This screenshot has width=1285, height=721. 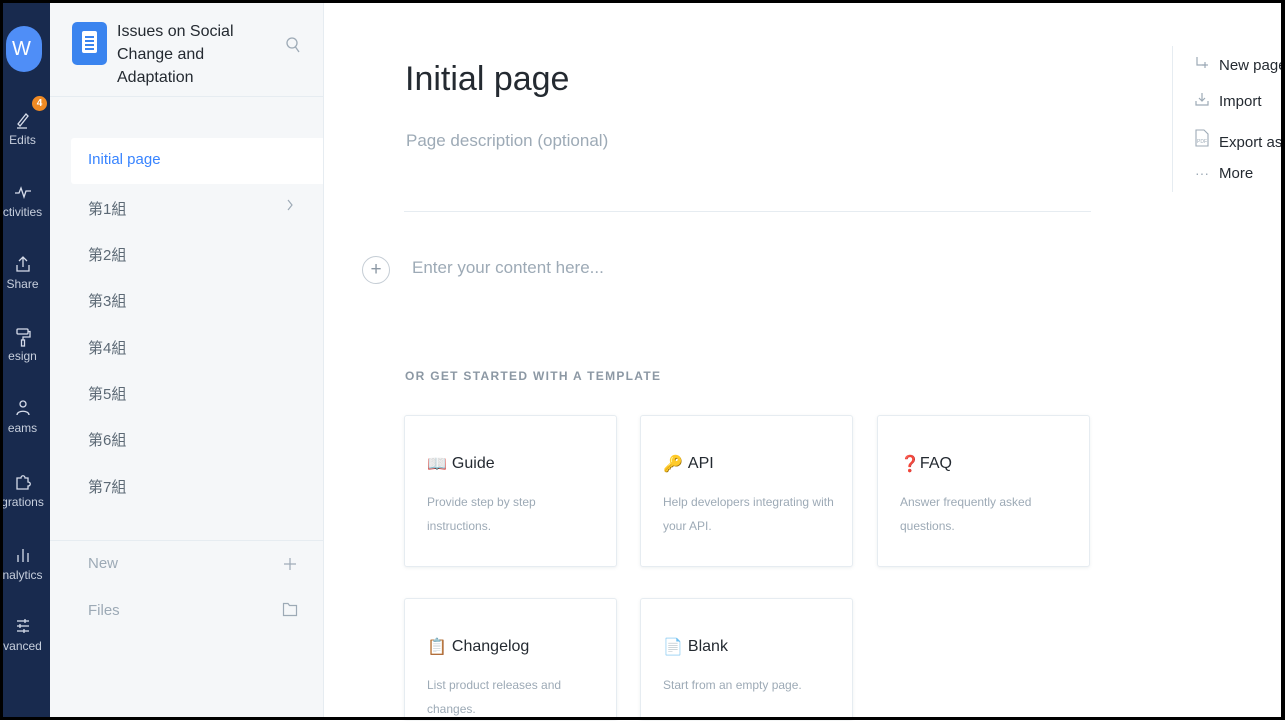 I want to click on ellipsis-icon: ···, so click(x=1202, y=173).